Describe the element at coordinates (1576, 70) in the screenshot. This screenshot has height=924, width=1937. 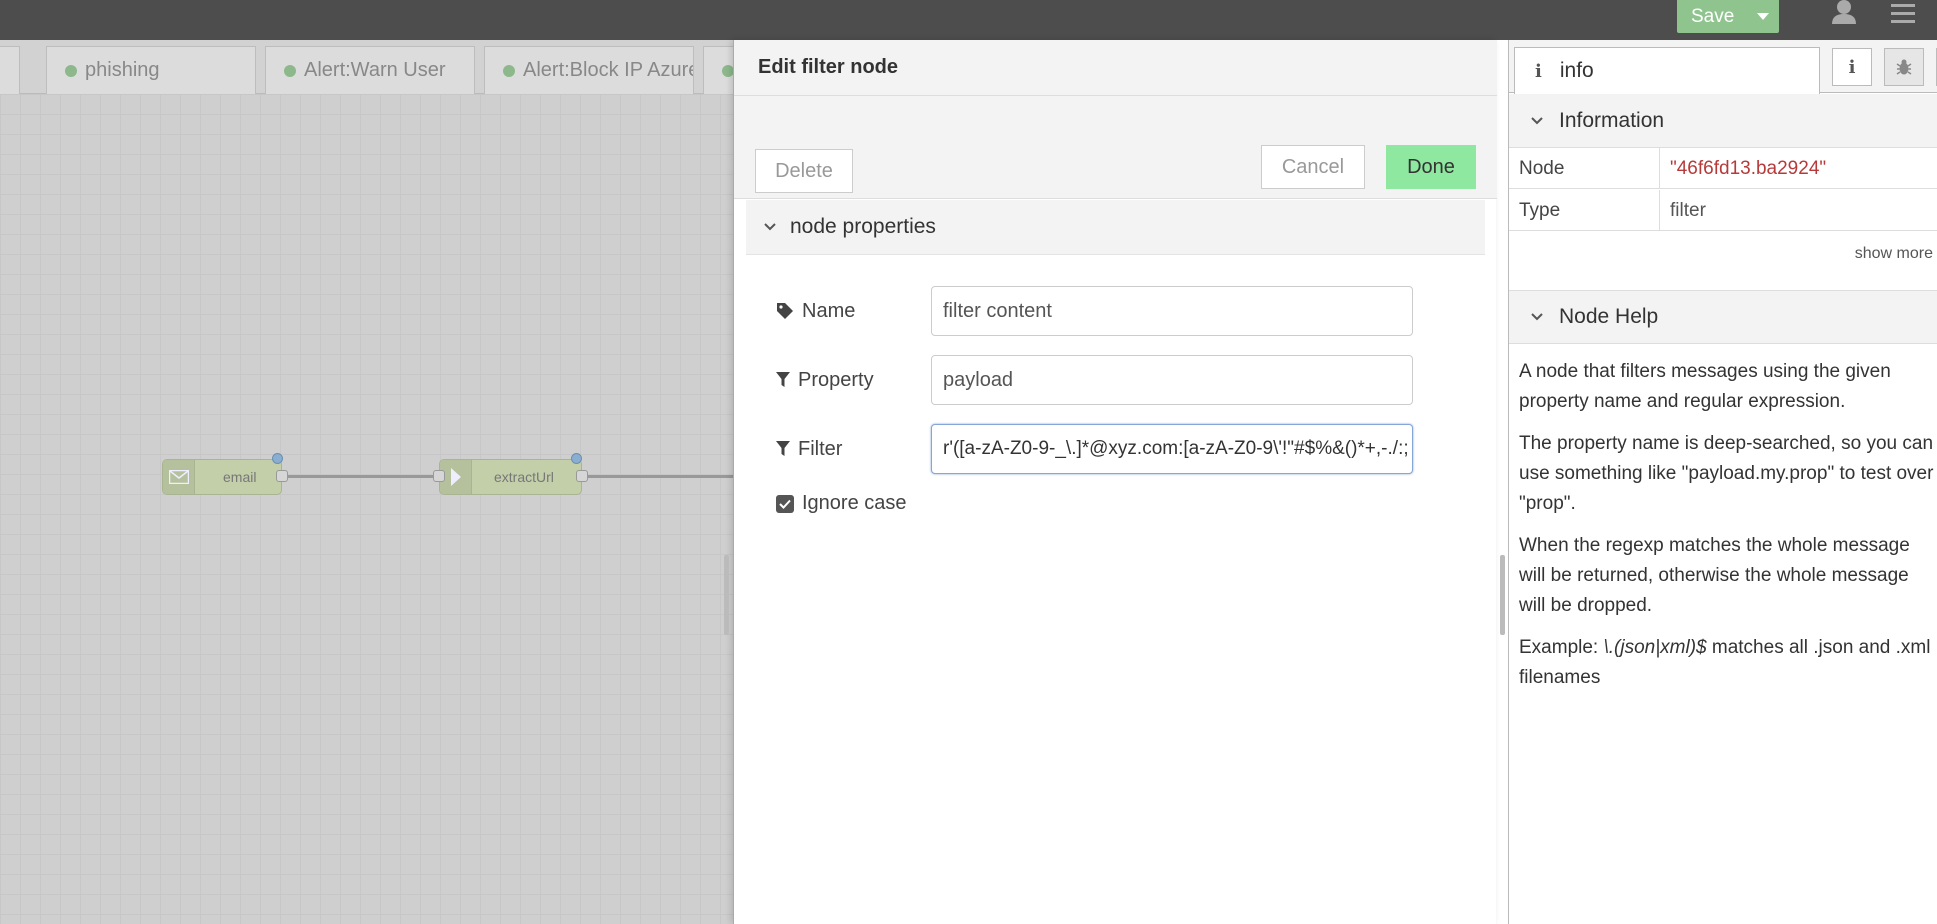
I see `tab-label: info` at that location.